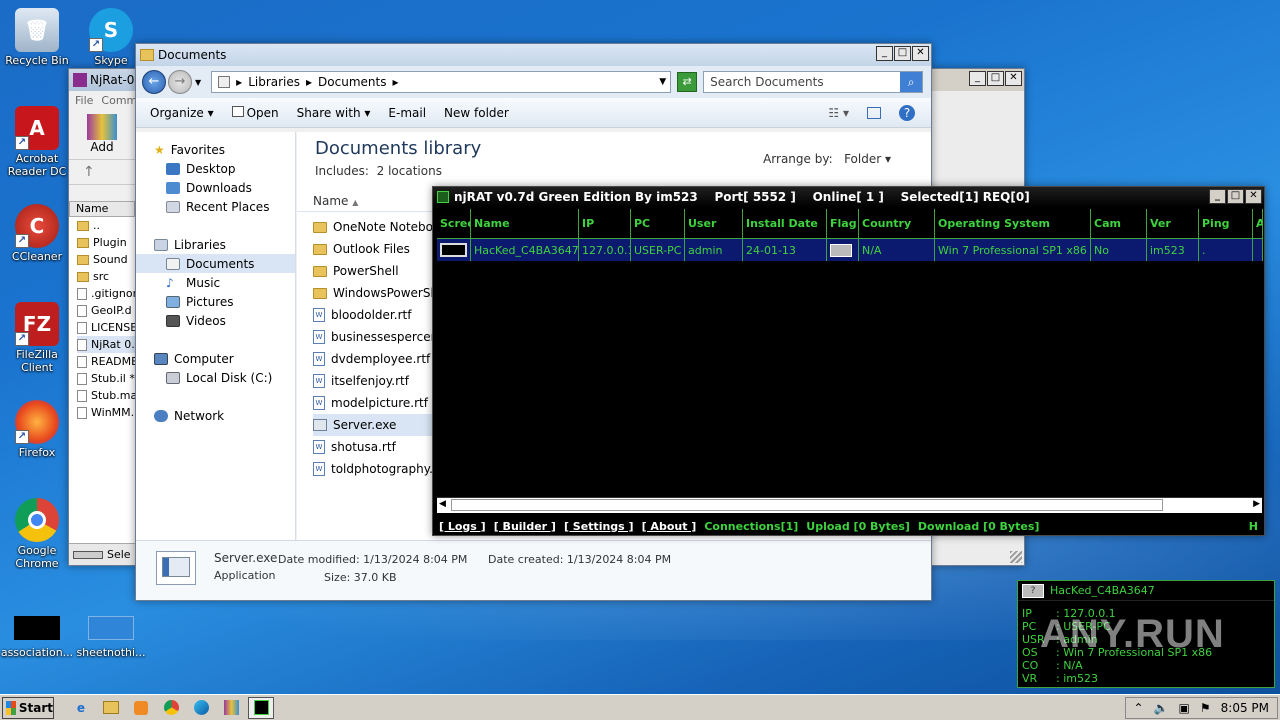  I want to click on add-button: Add, so click(102, 134).